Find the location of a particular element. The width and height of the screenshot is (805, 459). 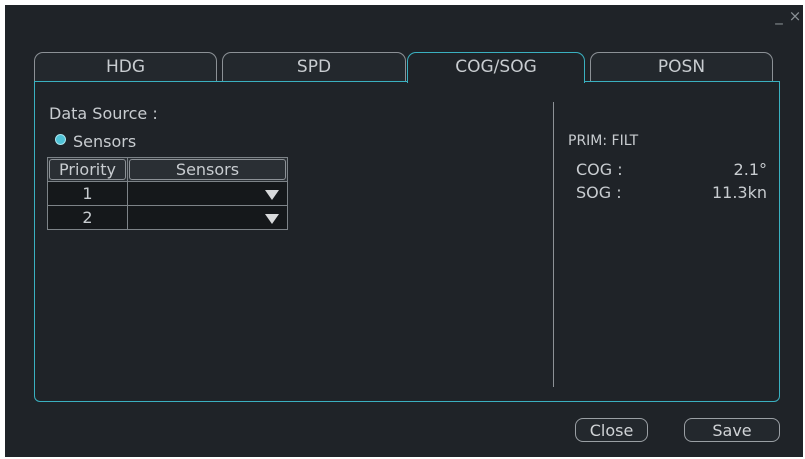

sog-label: SOG : is located at coordinates (599, 192).